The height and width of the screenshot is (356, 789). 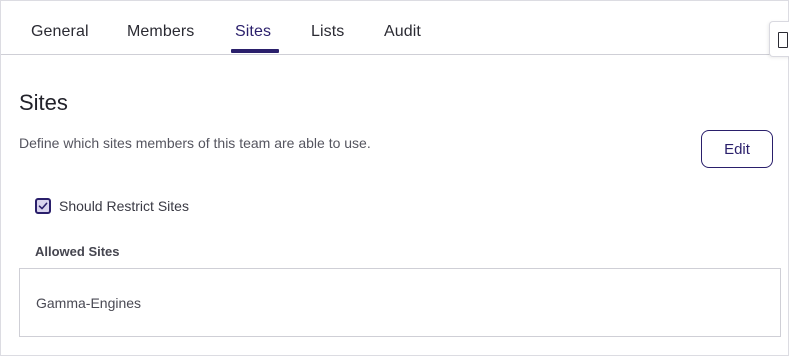 What do you see at coordinates (737, 149) in the screenshot?
I see `edit-button: Edit` at bounding box center [737, 149].